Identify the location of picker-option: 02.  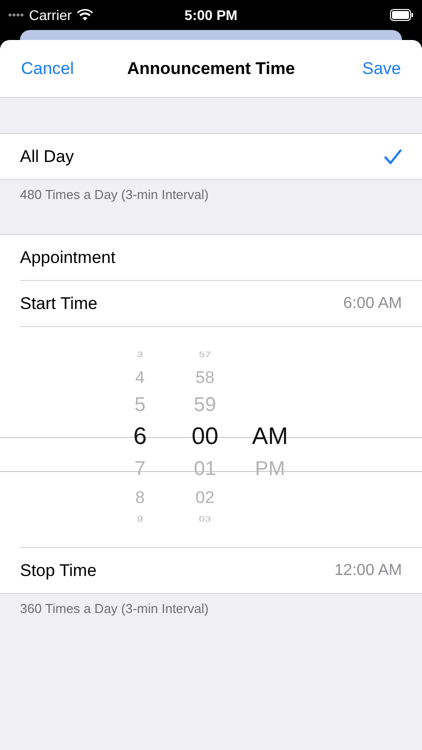
(205, 497).